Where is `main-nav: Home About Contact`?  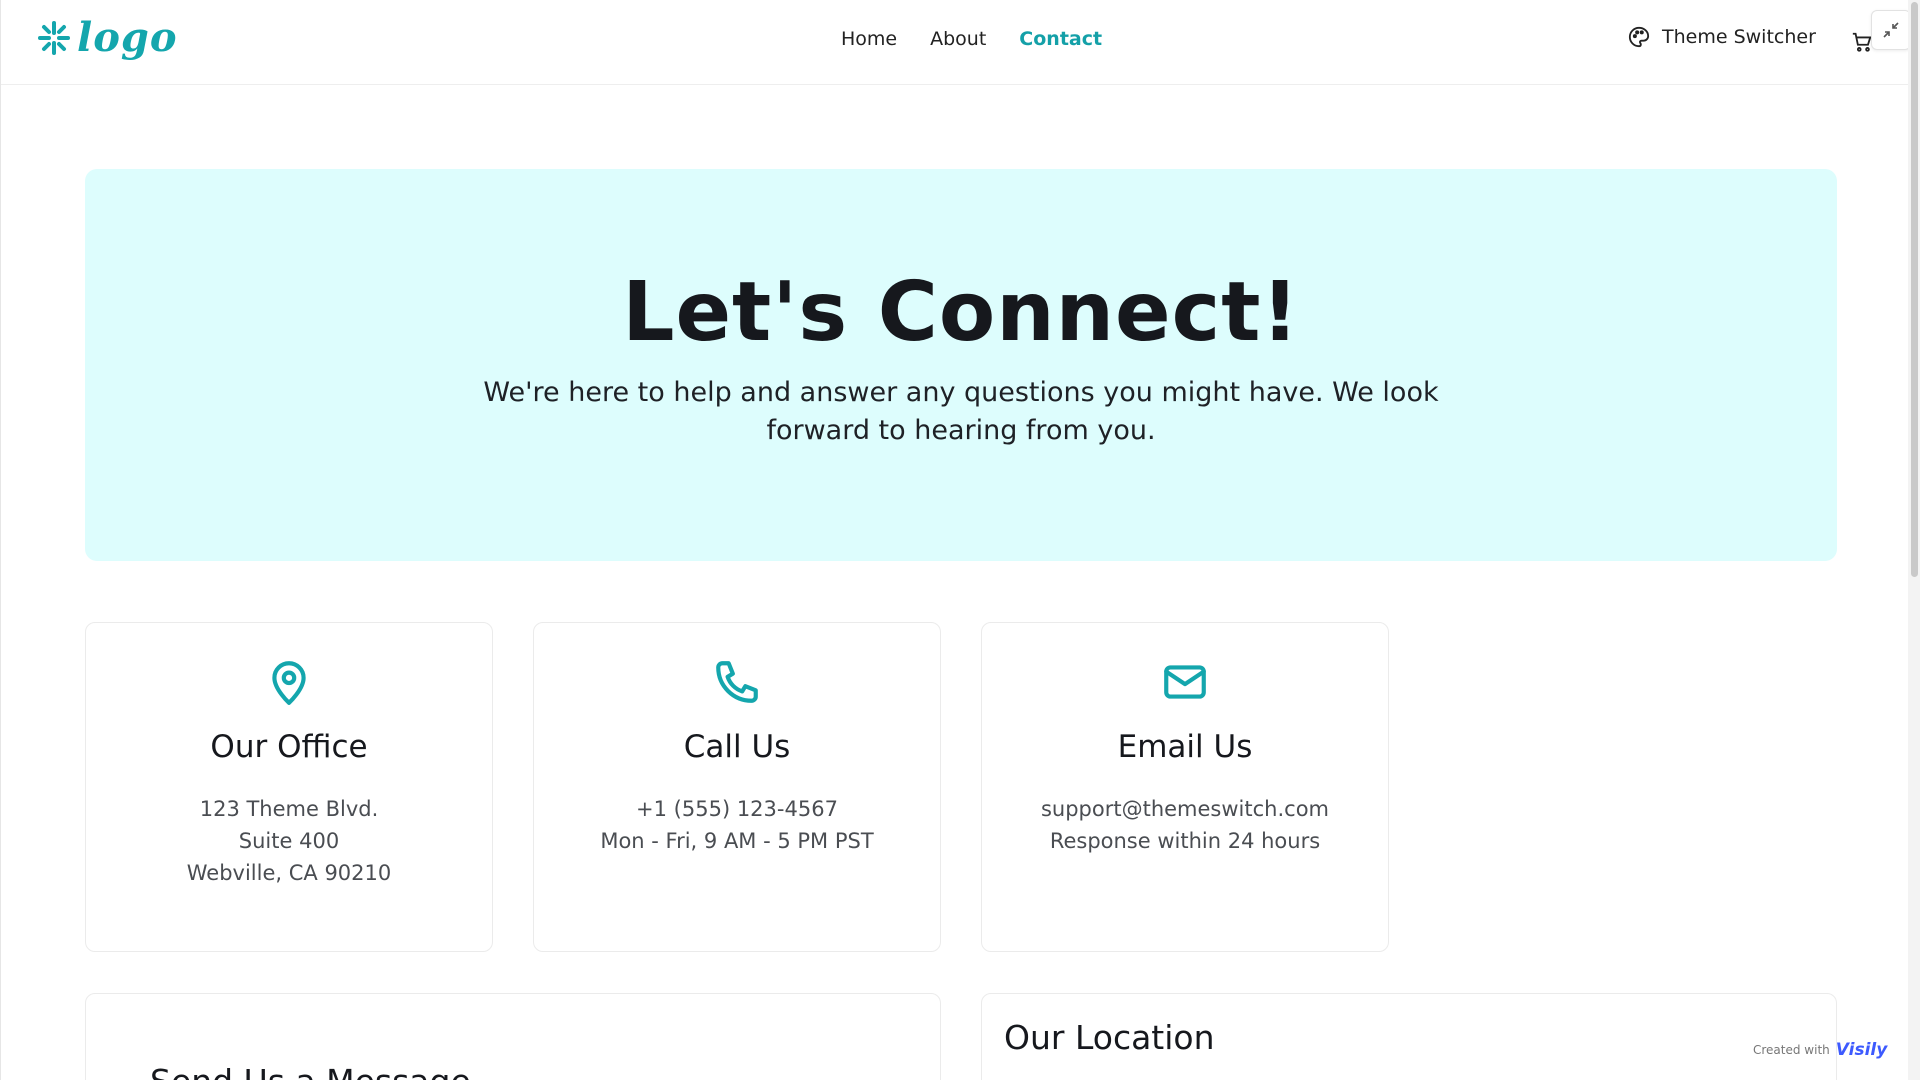 main-nav: Home About Contact is located at coordinates (971, 39).